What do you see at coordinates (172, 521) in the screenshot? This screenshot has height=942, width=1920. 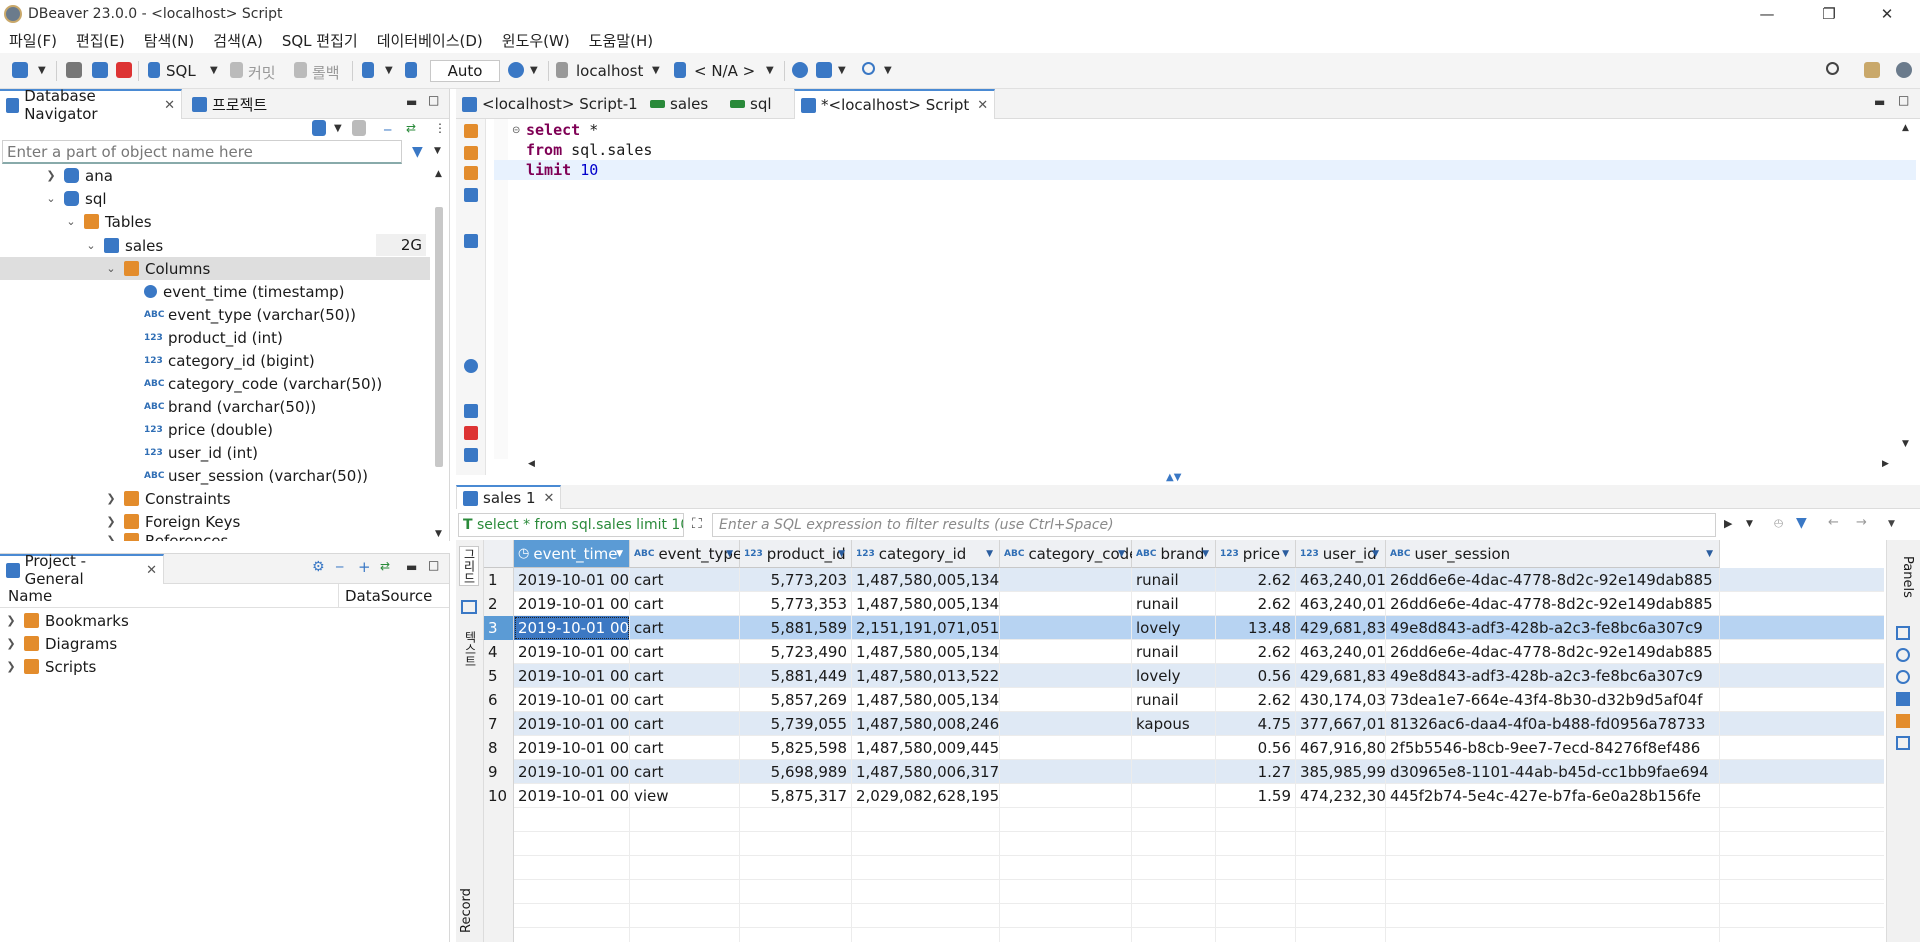 I see `tree-item-foreign-keys: ❯ Foreign Keys` at bounding box center [172, 521].